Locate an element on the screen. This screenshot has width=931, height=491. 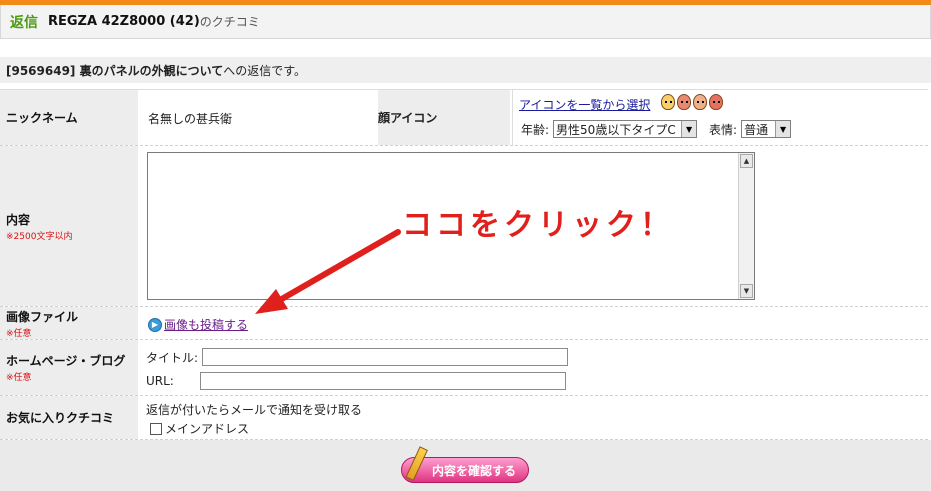
homepage-note: ※任意 is located at coordinates (19, 378).